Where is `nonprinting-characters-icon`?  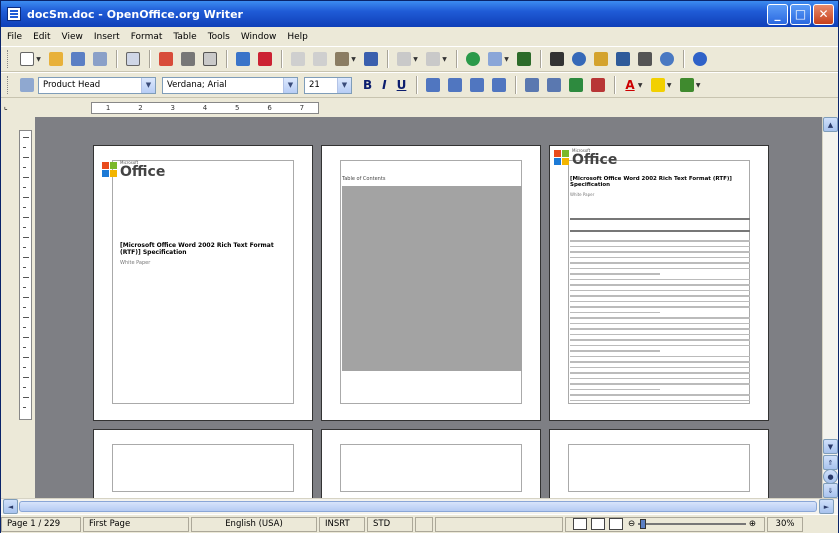 nonprinting-characters-icon is located at coordinates (645, 59).